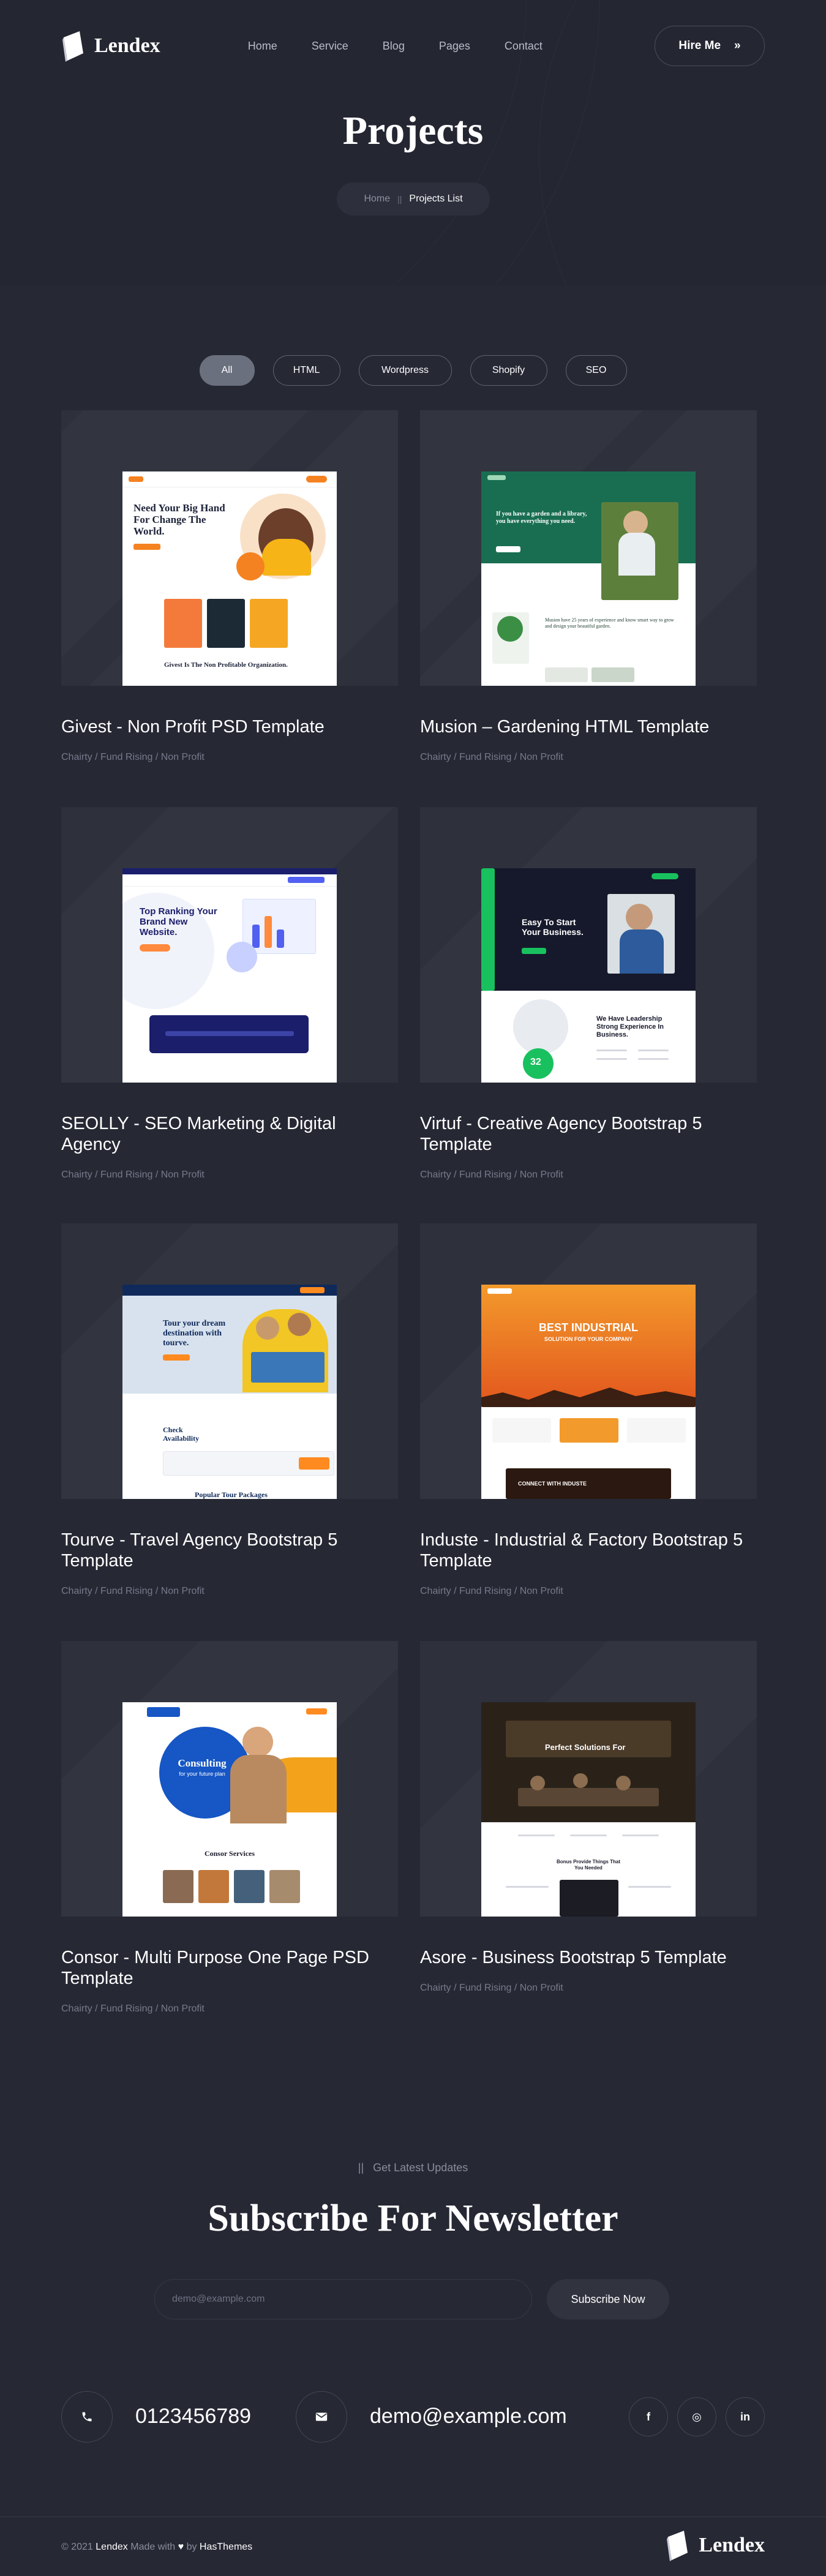  What do you see at coordinates (226, 2547) in the screenshot?
I see `author-link: HasThemes` at bounding box center [226, 2547].